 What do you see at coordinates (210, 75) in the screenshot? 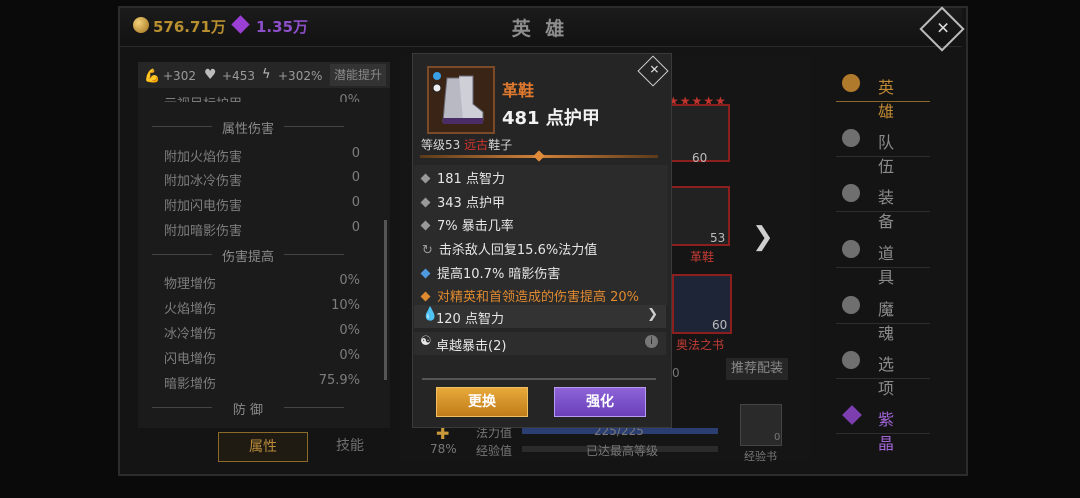
I see `heart-icon: ♥` at bounding box center [210, 75].